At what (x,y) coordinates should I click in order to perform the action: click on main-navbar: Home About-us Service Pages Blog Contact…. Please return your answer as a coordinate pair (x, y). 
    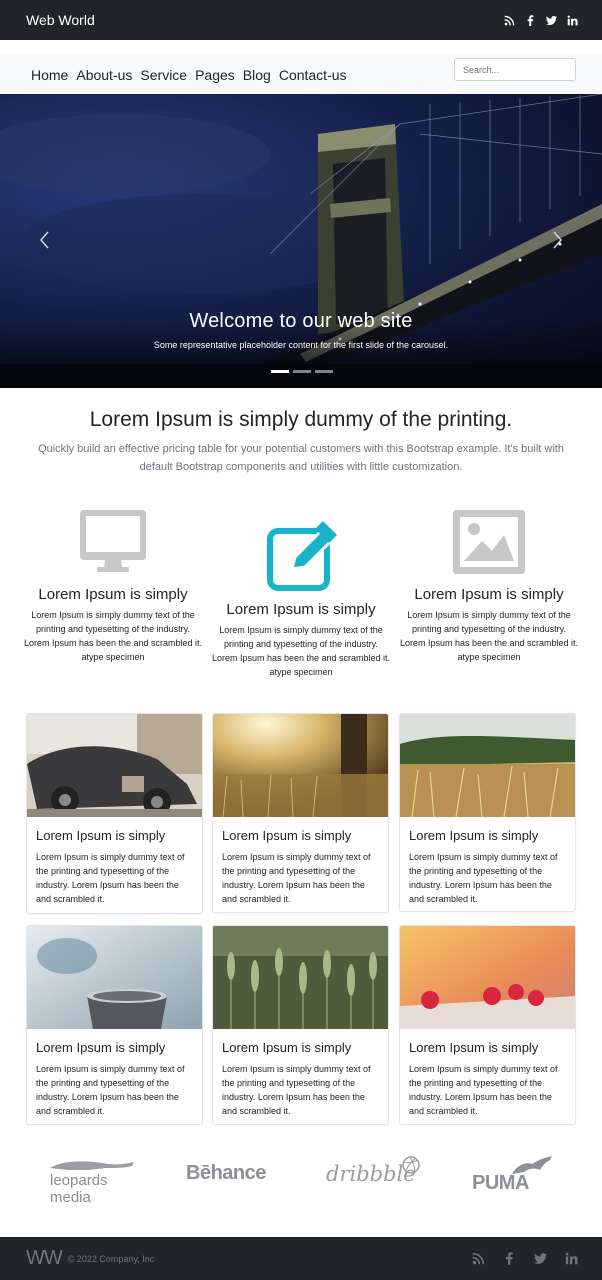
    Looking at the image, I should click on (301, 73).